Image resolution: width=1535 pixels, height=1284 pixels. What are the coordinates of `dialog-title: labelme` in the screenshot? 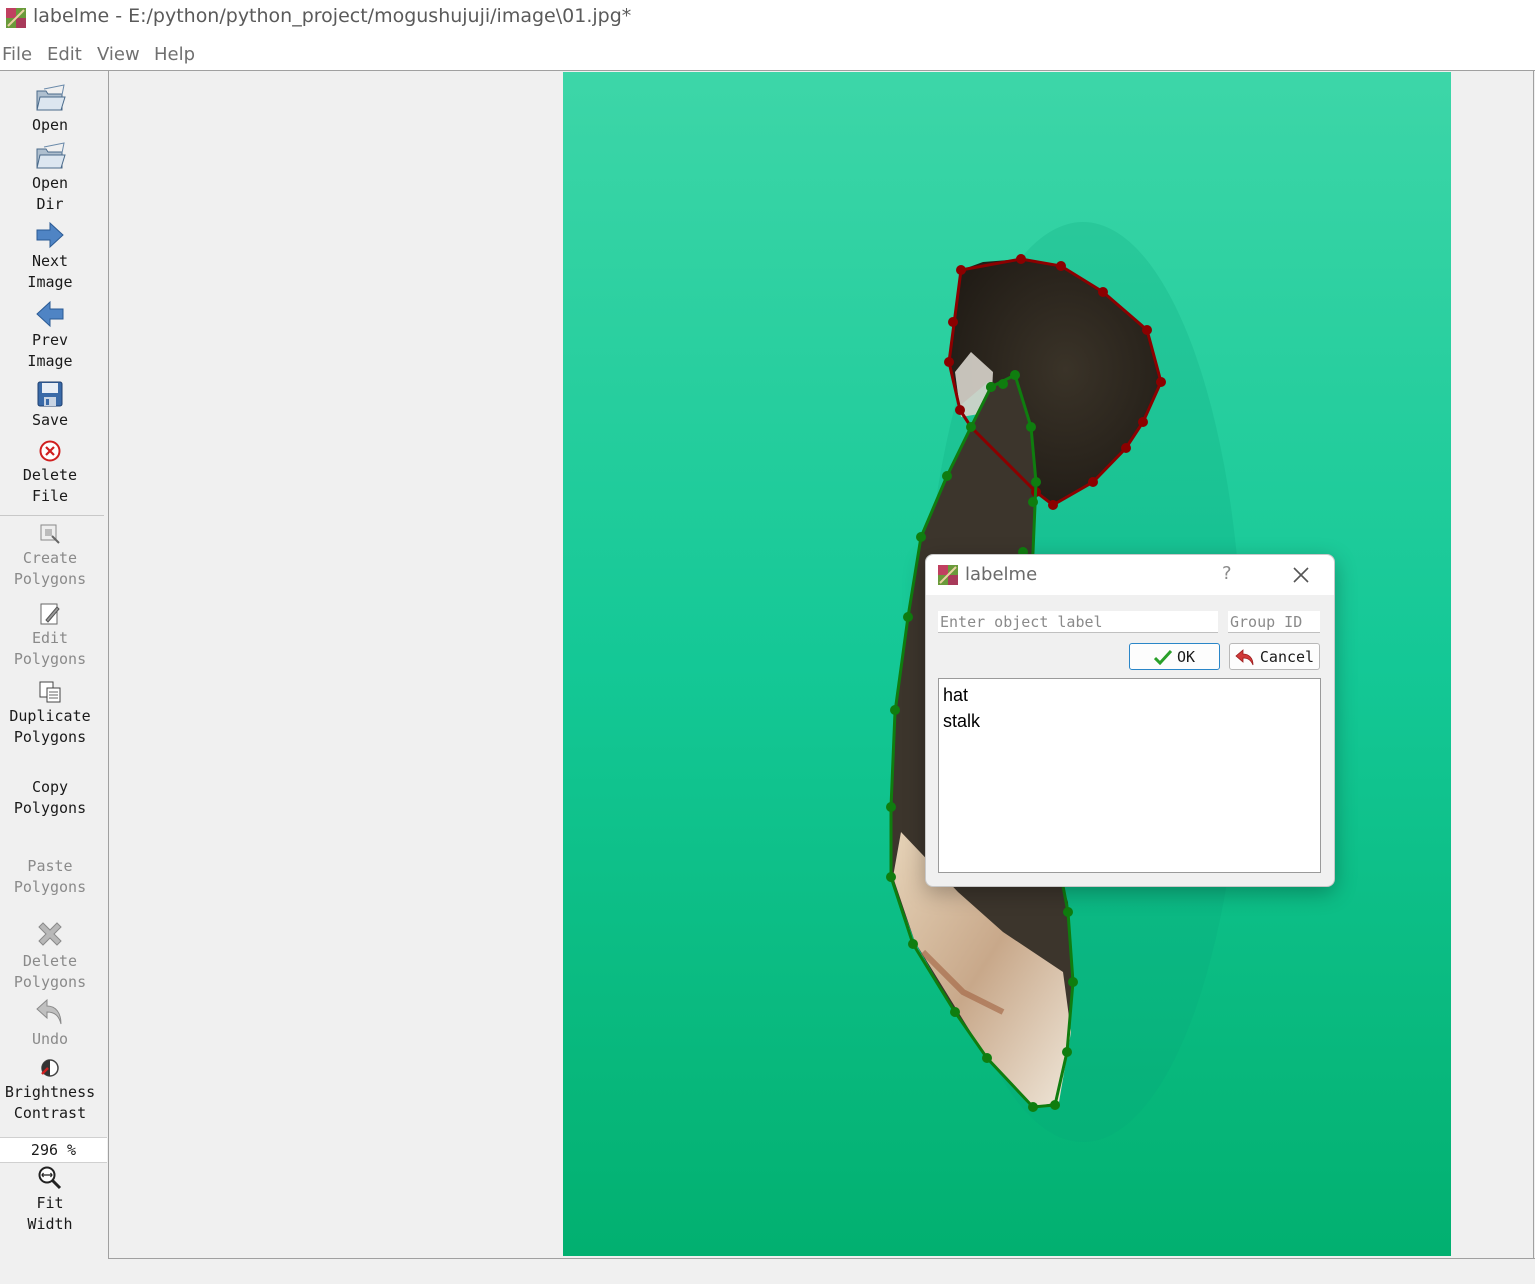 It's located at (1001, 574).